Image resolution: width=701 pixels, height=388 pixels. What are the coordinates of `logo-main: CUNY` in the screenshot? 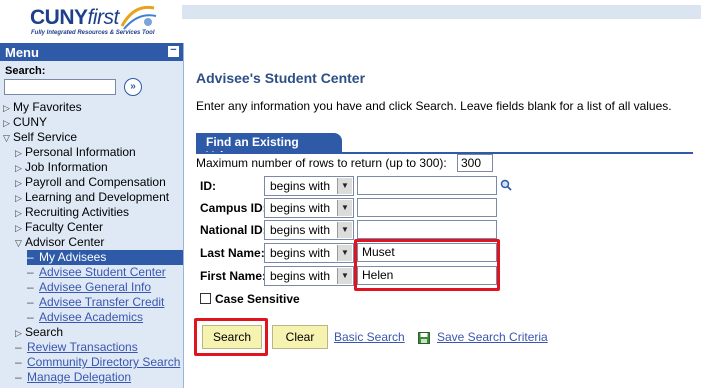 It's located at (59, 17).